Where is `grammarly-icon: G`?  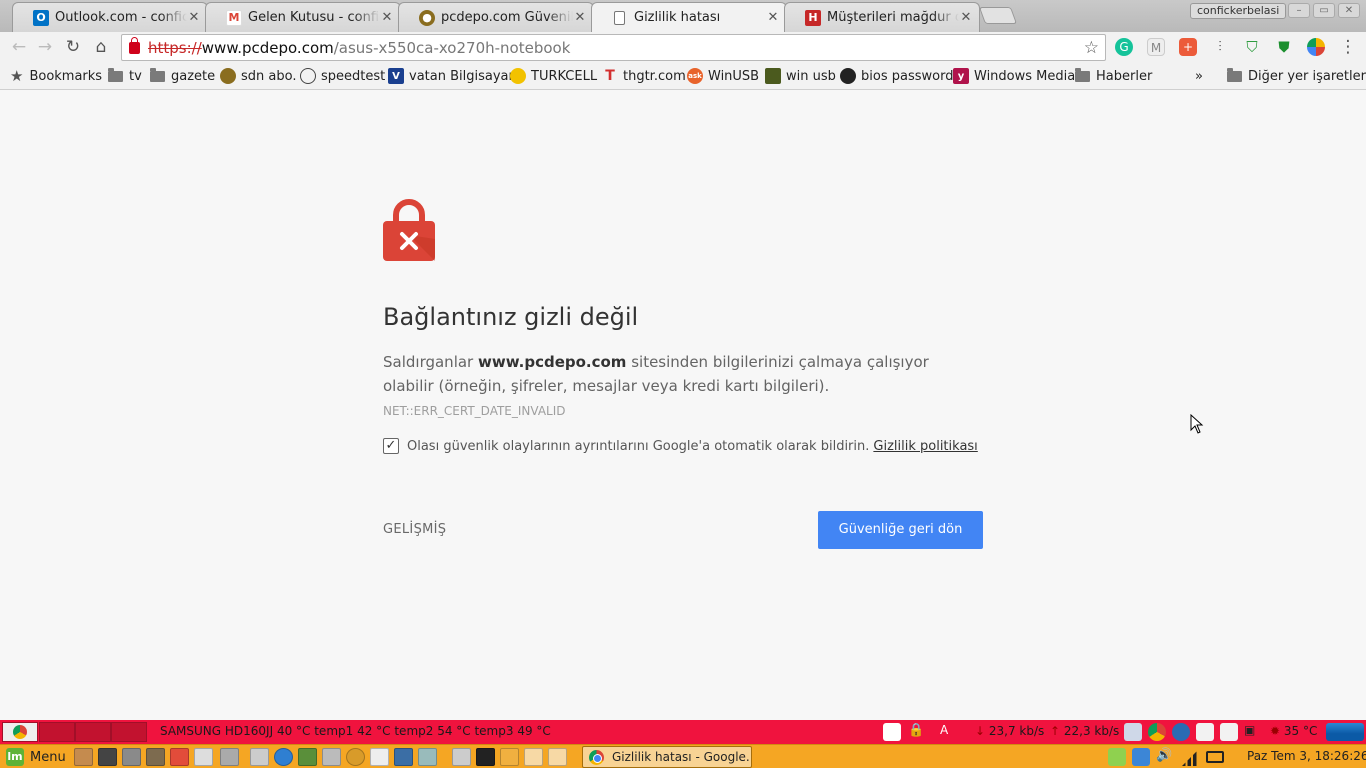
grammarly-icon: G is located at coordinates (1124, 47).